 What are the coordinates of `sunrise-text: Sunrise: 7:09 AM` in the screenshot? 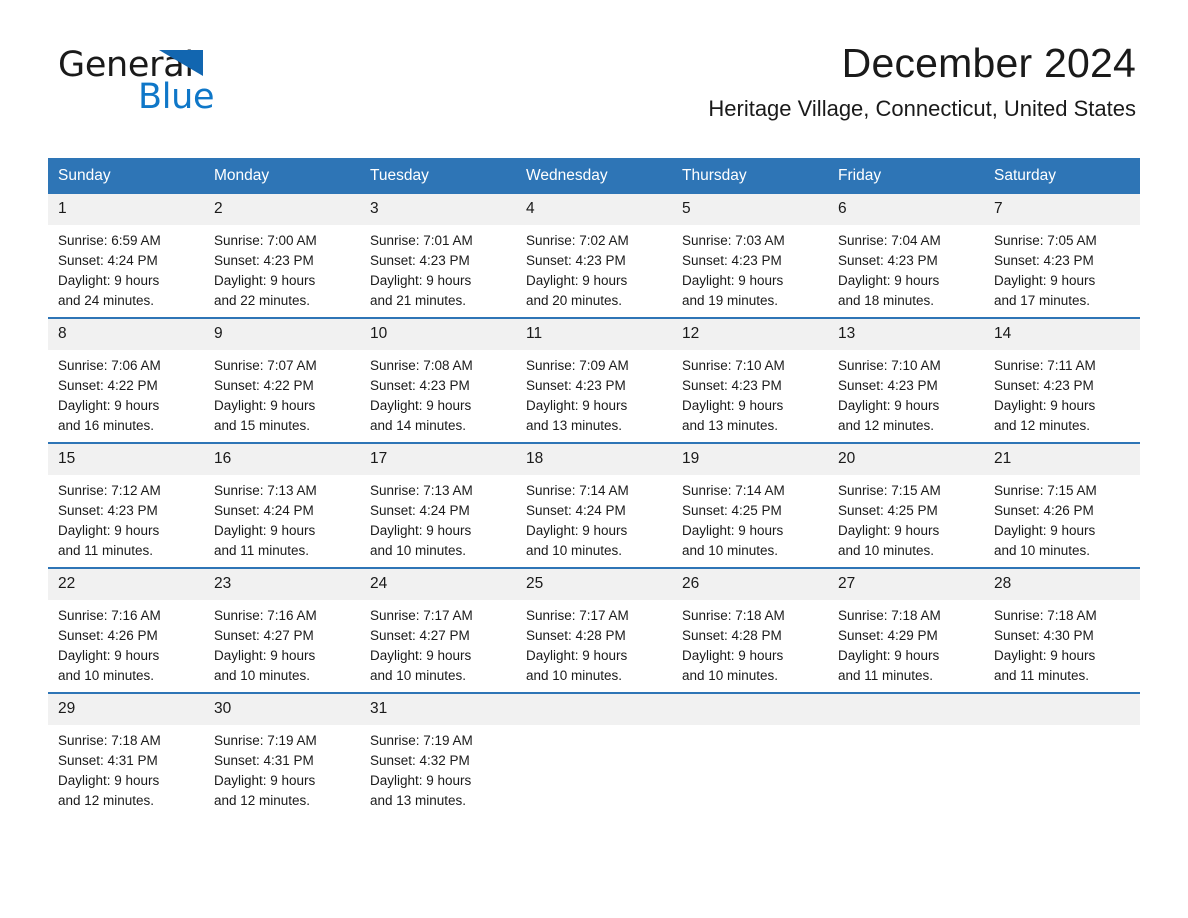 It's located at (577, 365).